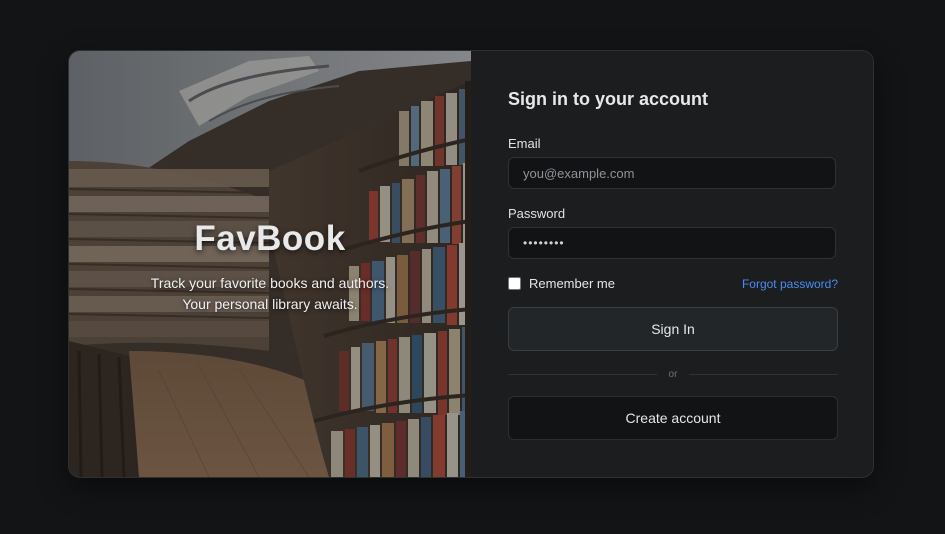  I want to click on sign-in-button-label: Sign In, so click(673, 329).